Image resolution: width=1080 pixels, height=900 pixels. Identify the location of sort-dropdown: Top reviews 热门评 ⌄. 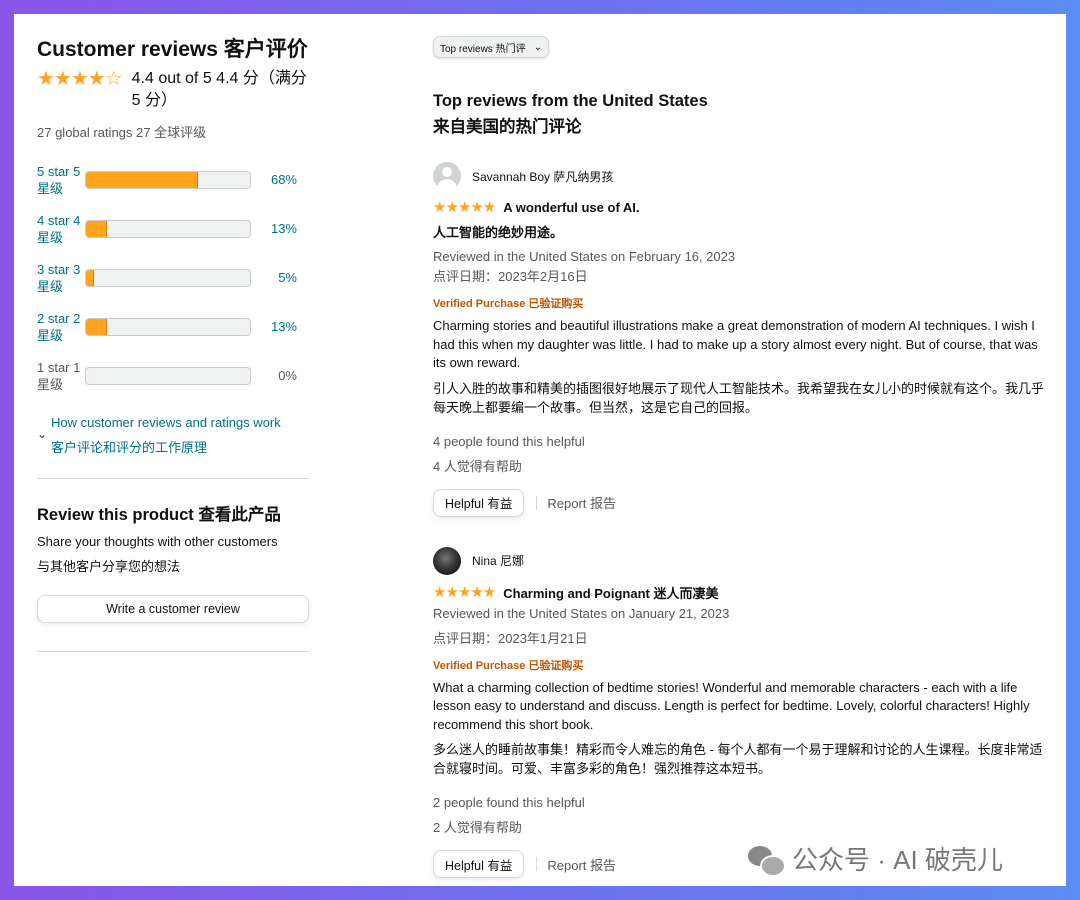
(491, 47).